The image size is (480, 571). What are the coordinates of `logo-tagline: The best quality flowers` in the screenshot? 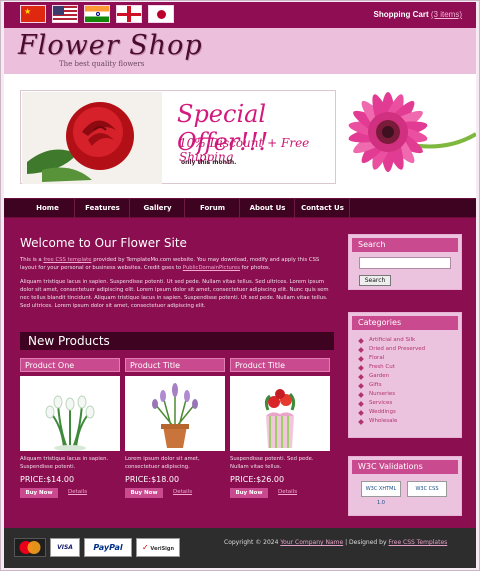 It's located at (102, 64).